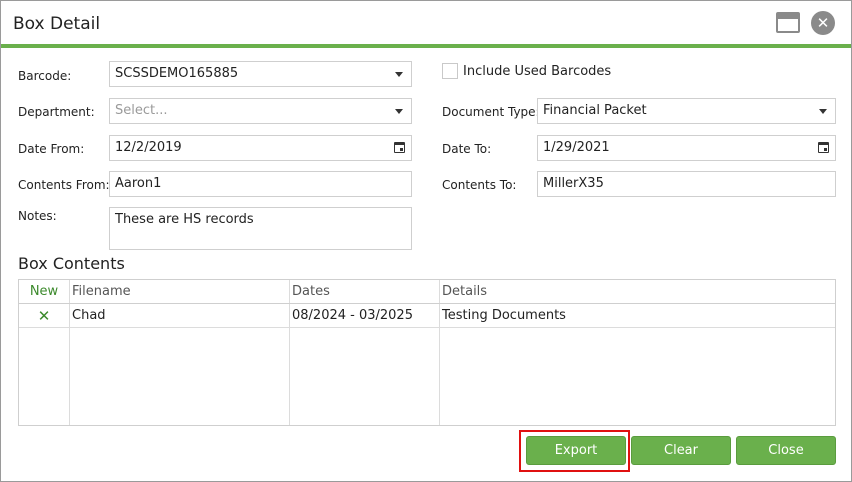  Describe the element at coordinates (681, 450) in the screenshot. I see `clear-button: Clear` at that location.